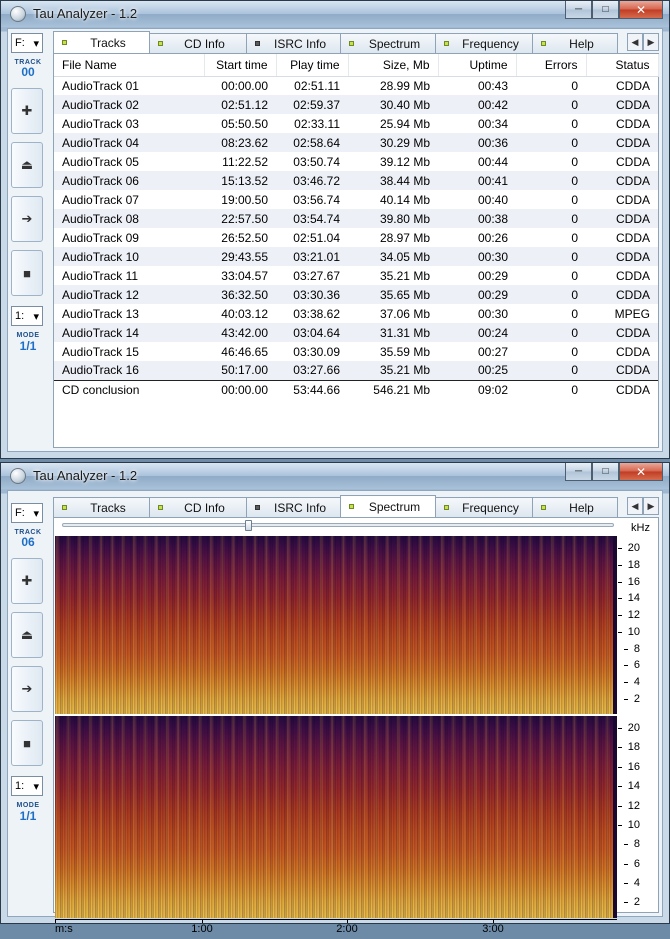 Image resolution: width=670 pixels, height=939 pixels. I want to click on table-cell: AudioTrack 16, so click(129, 370).